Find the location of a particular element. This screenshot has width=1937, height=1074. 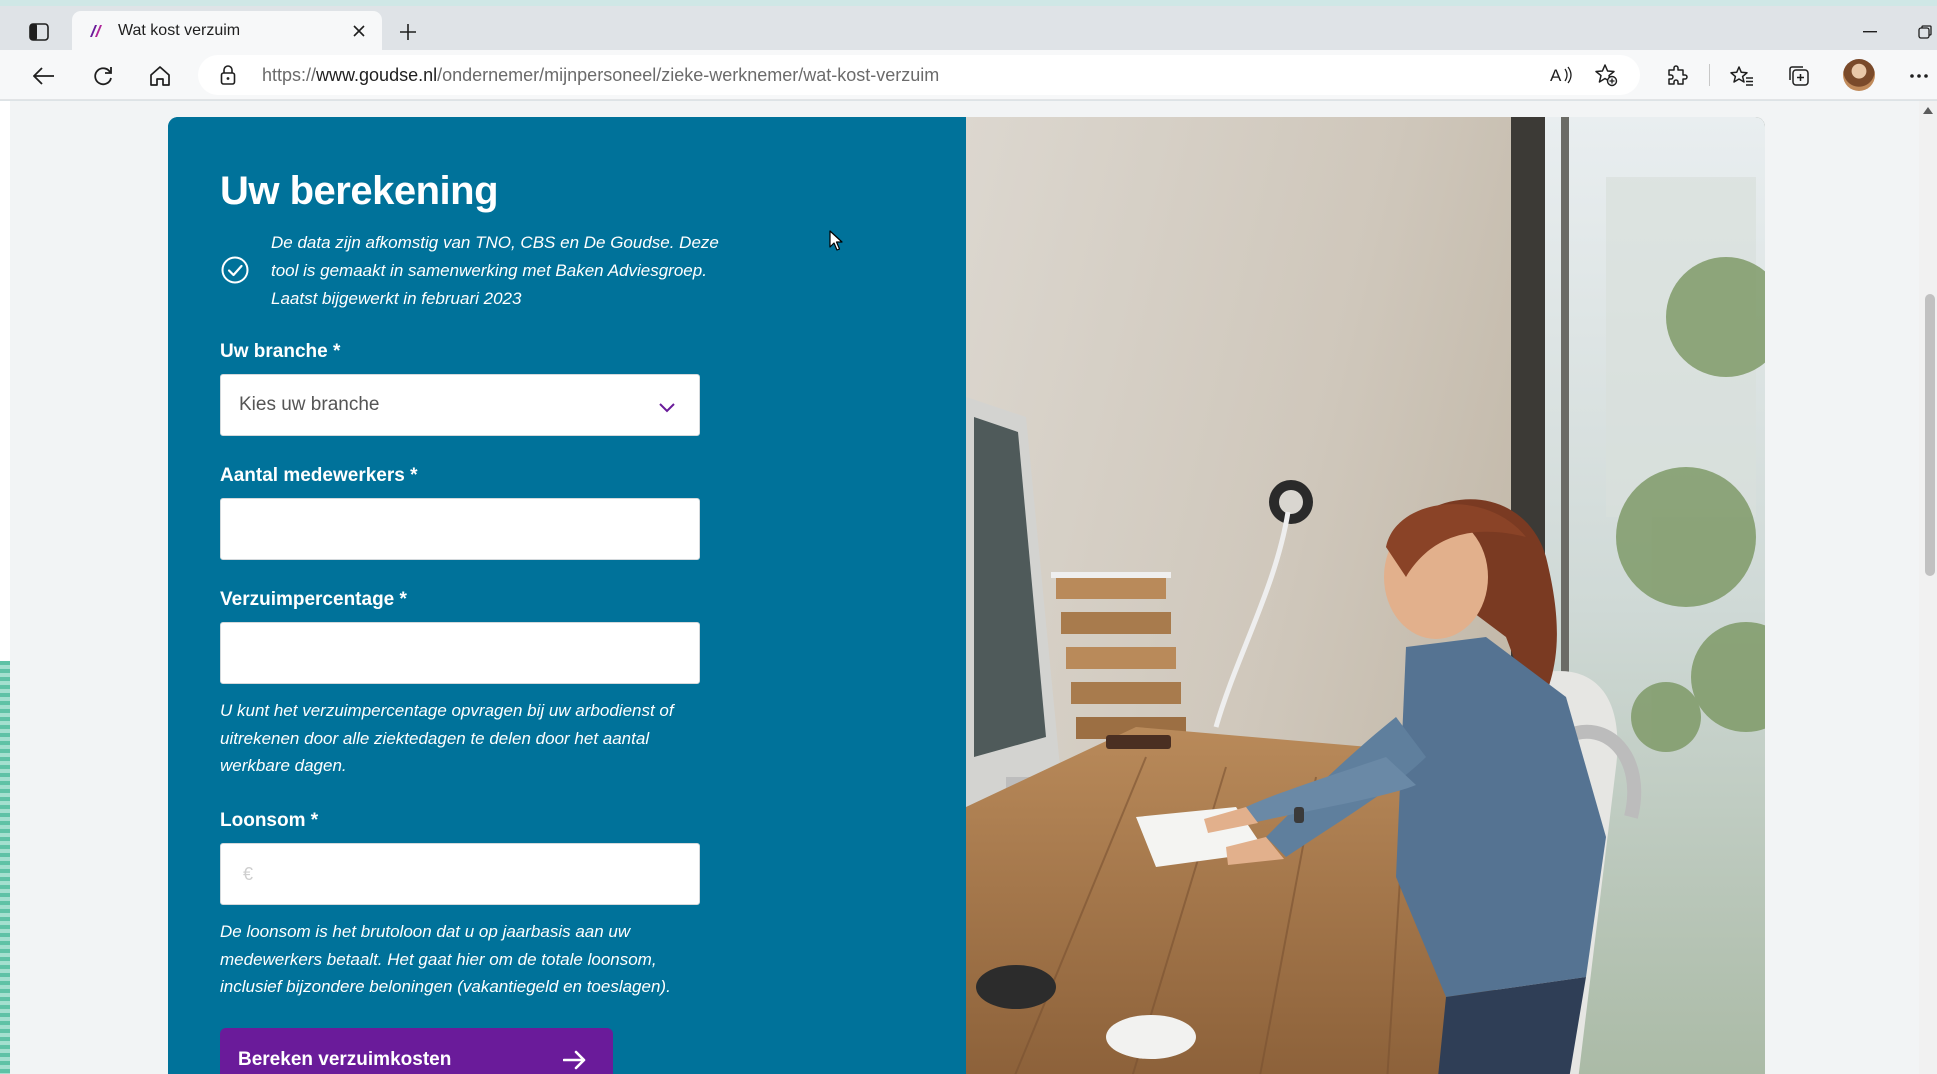

page-scrollbar is located at coordinates (1928, 587).